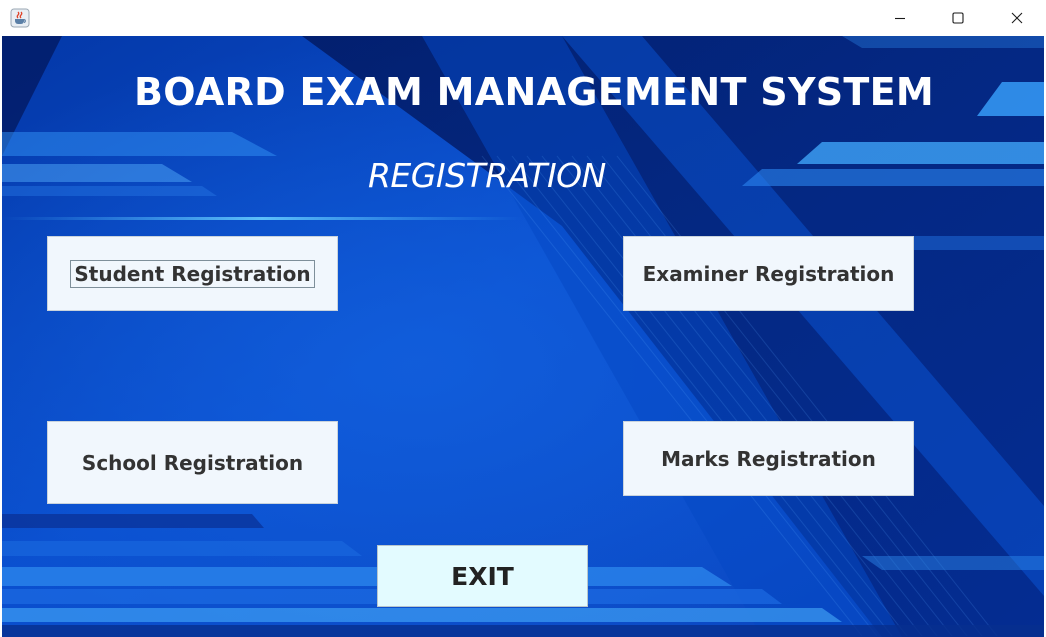 The image size is (1046, 637). I want to click on section-subtitle: REGISTRATION, so click(487, 175).